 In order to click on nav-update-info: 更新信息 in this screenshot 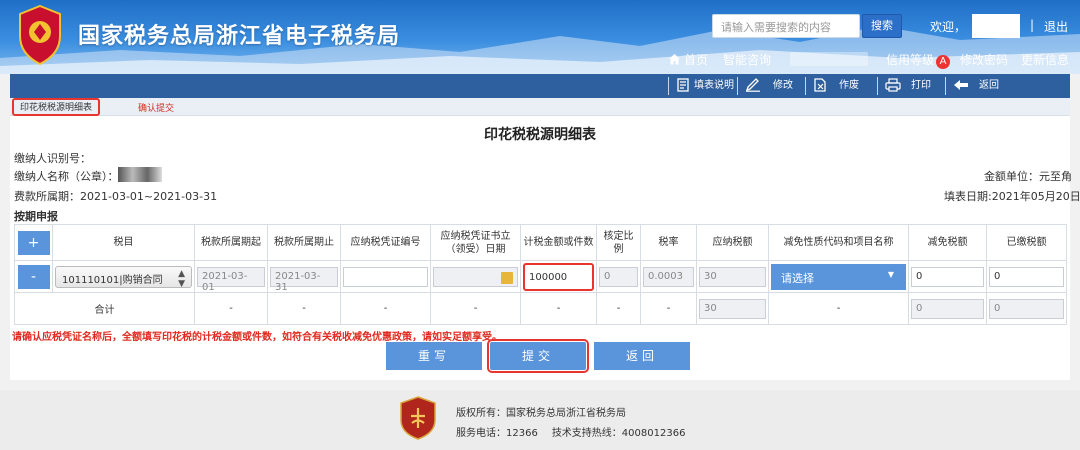, I will do `click(1045, 59)`.